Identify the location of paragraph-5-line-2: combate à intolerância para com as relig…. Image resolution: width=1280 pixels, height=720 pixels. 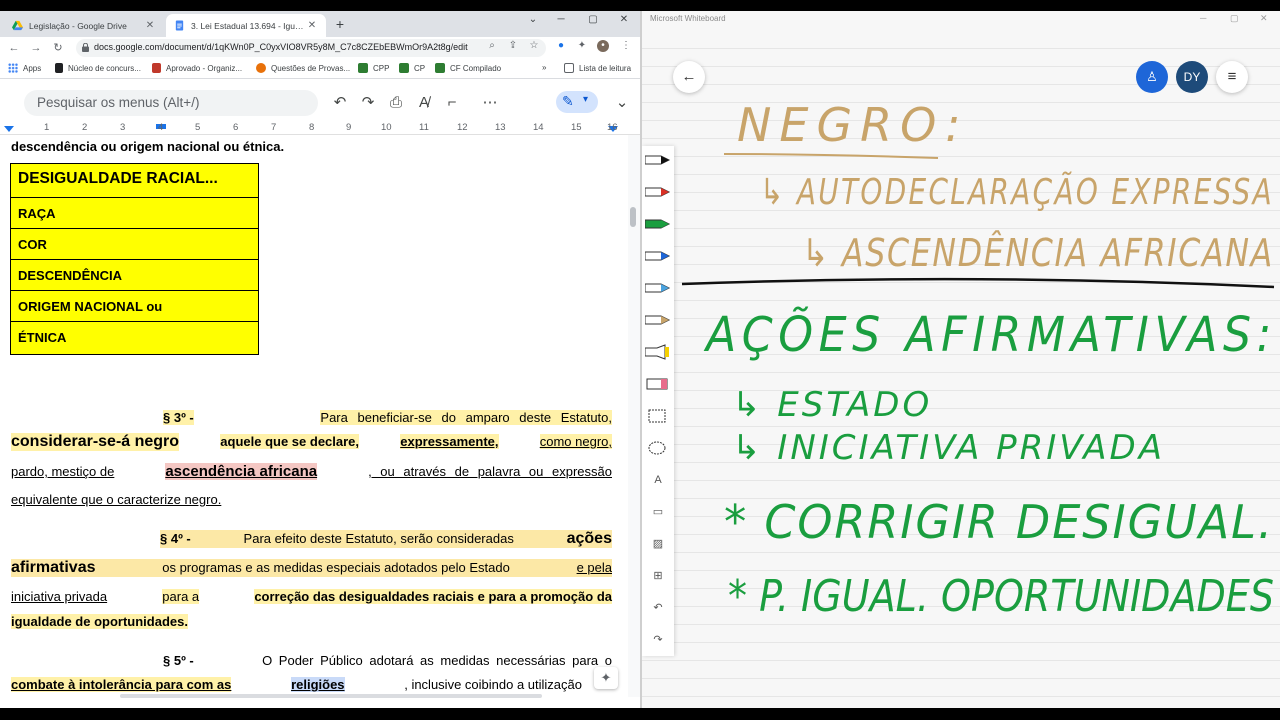
(296, 684).